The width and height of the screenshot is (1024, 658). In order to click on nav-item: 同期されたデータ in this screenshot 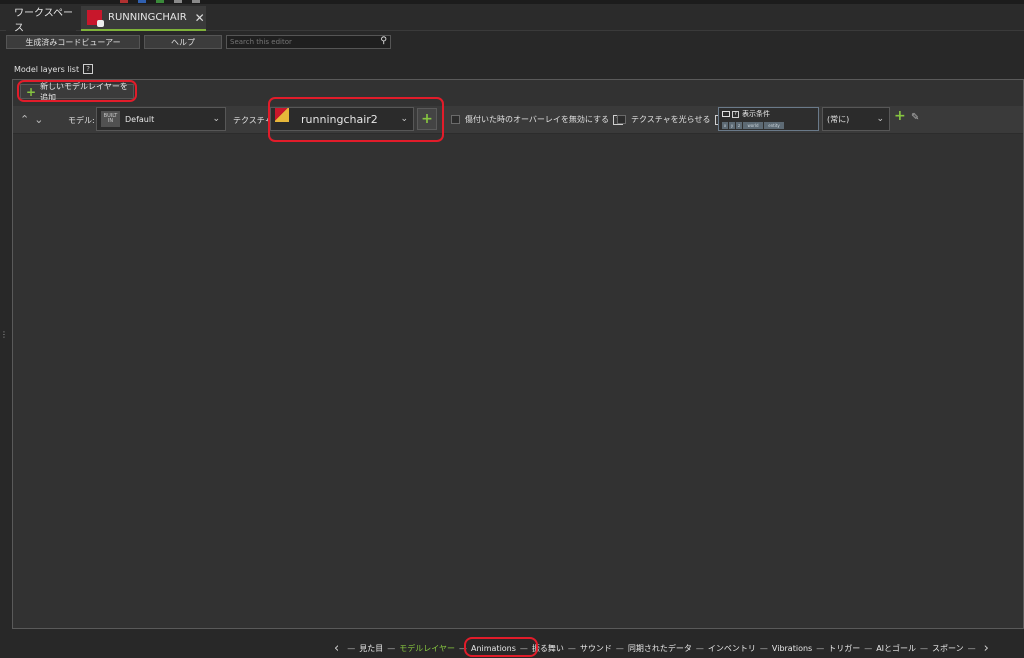, I will do `click(660, 648)`.